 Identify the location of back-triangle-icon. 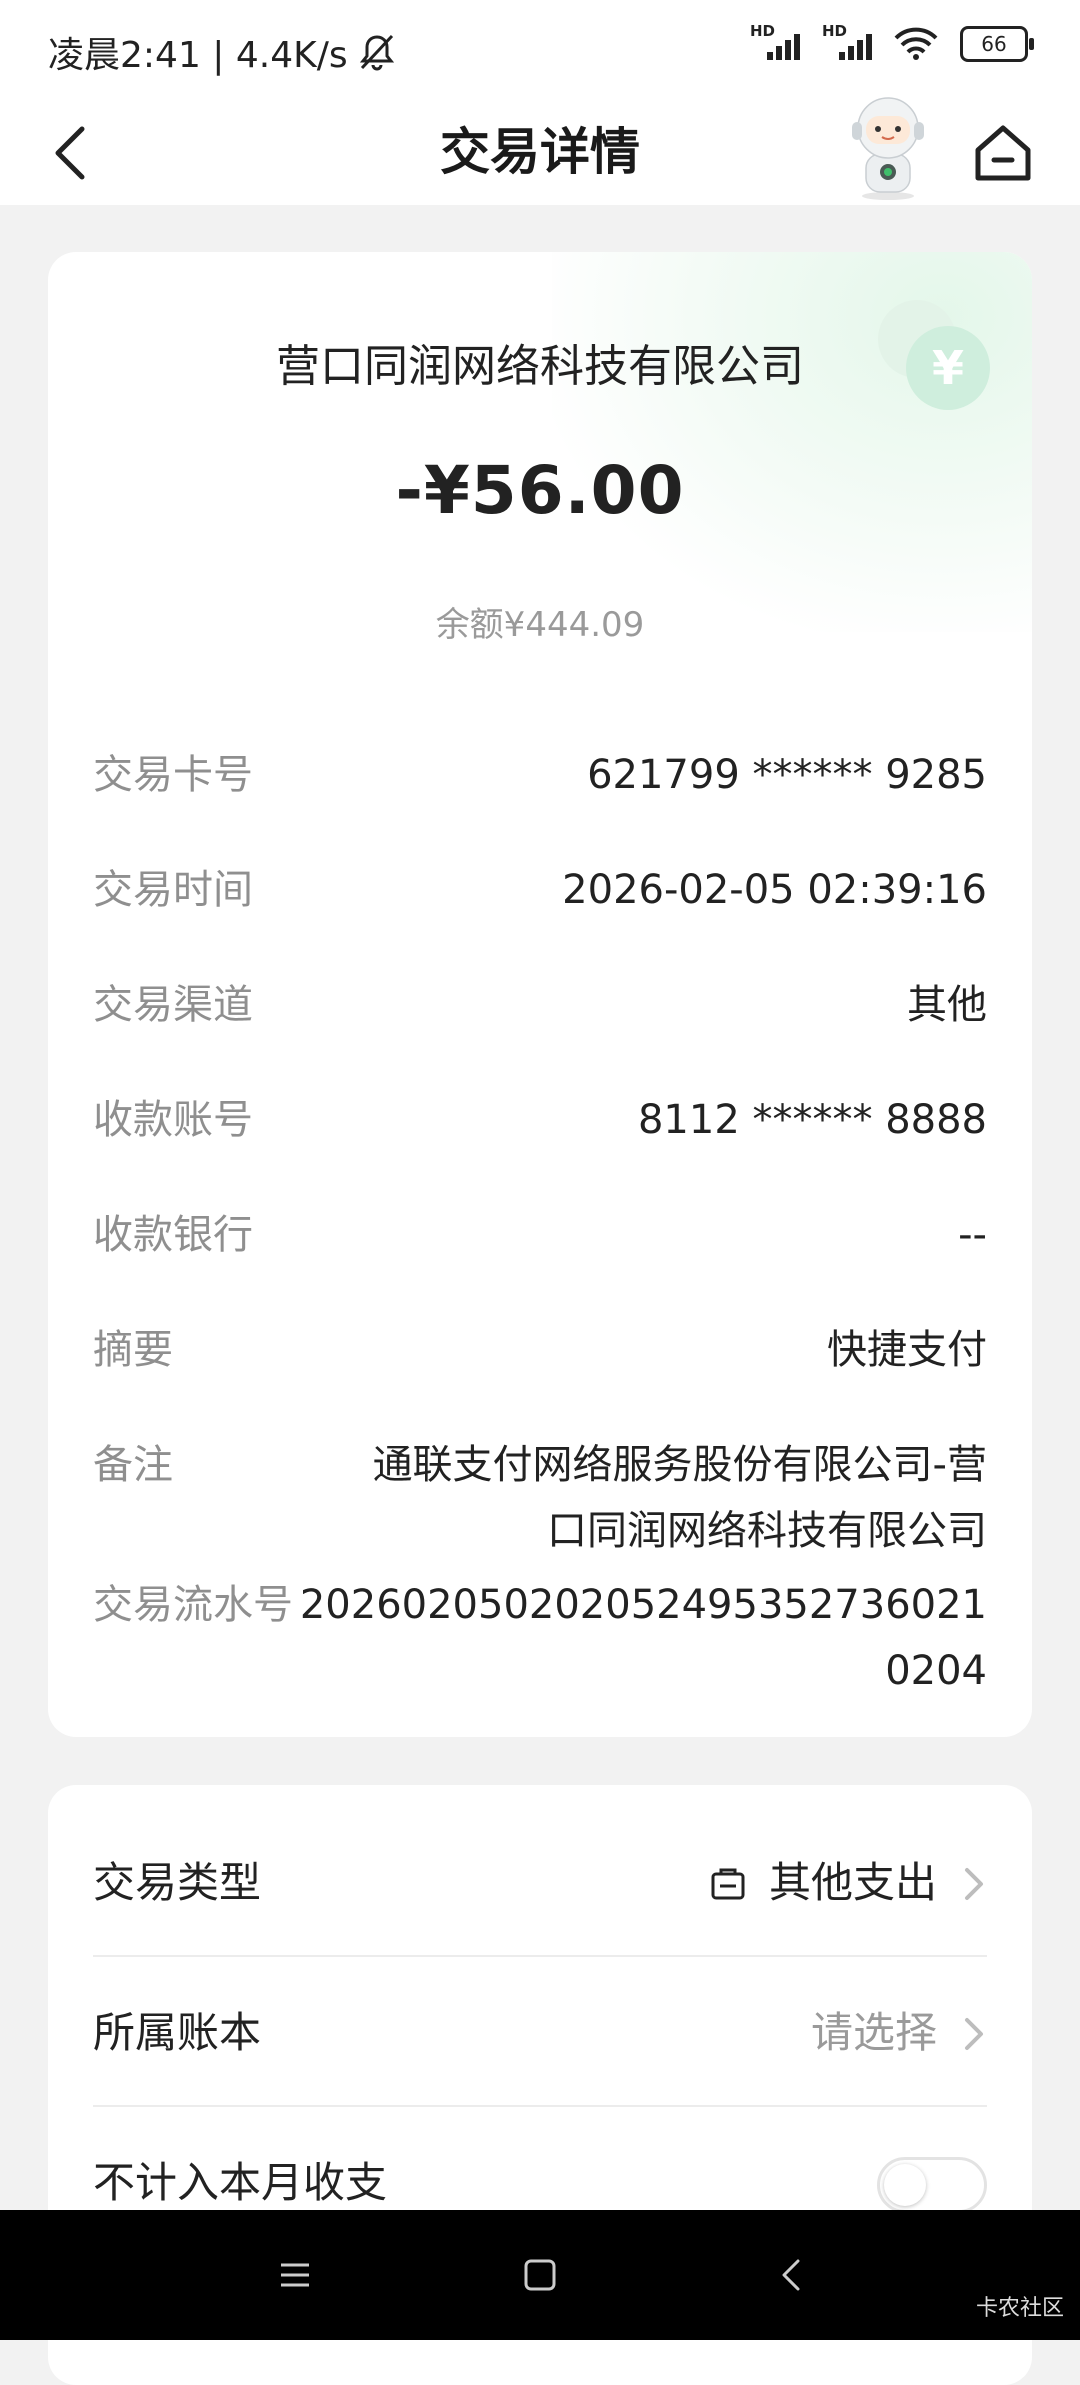
(792, 2275).